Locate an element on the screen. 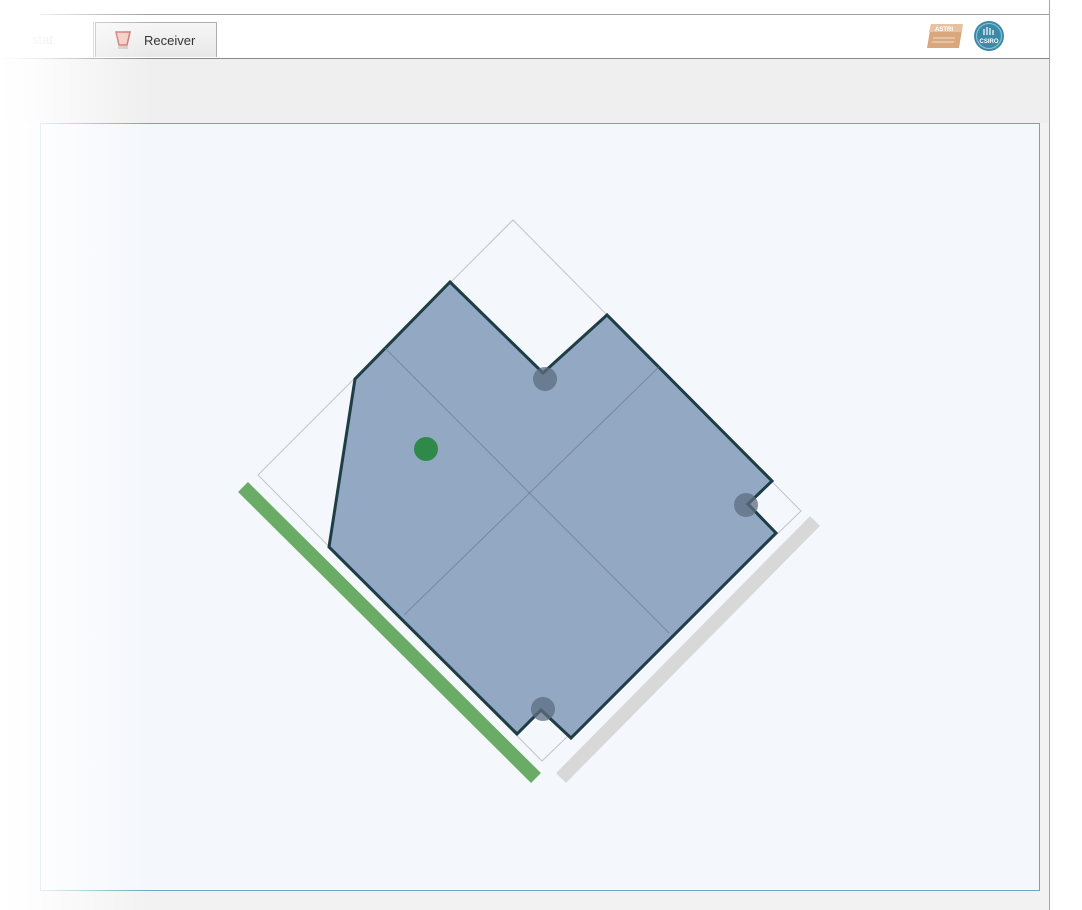  tab-stat-label: stat is located at coordinates (42, 39).